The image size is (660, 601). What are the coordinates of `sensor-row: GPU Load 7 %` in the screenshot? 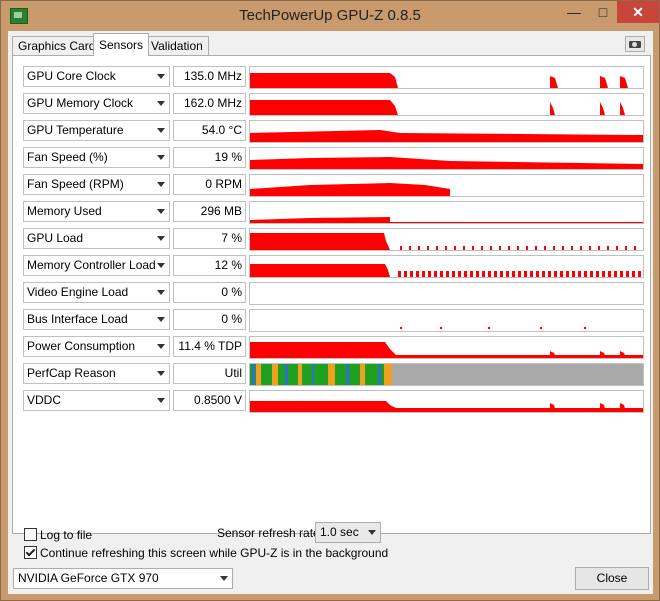 It's located at (334, 239).